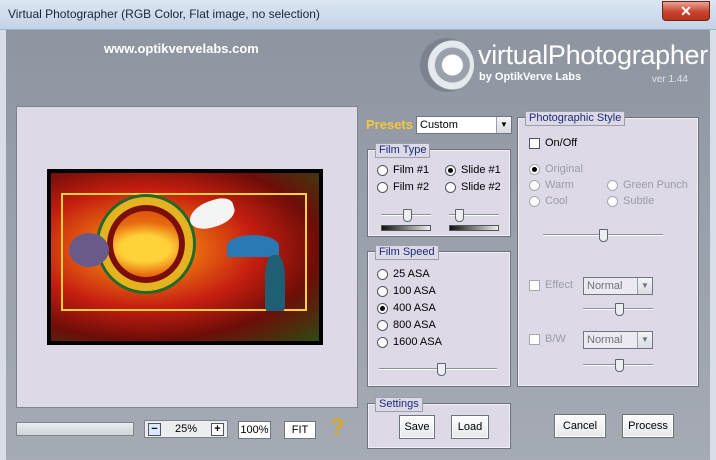 The width and height of the screenshot is (716, 460). I want to click on bw-selected-value: Normal, so click(605, 340).